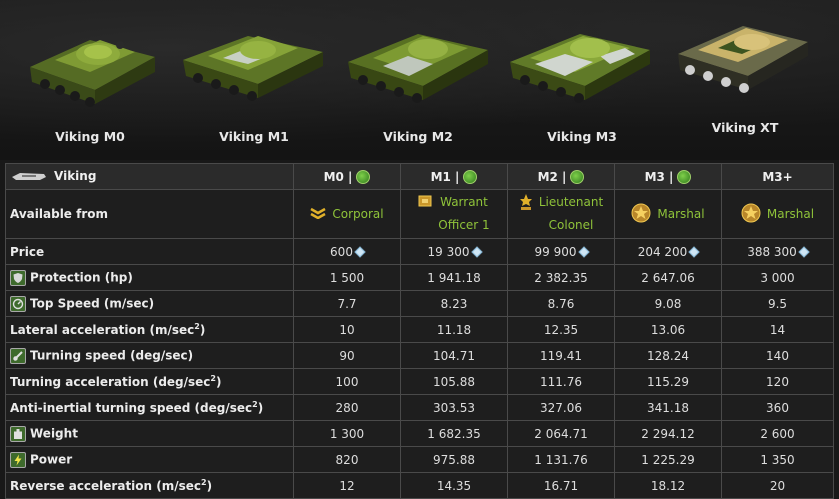 The image size is (839, 499). I want to click on table-row-top-speed: Top Speed (m/sec) 7.7 8.23 8.76 9.08 9.5, so click(419, 303).